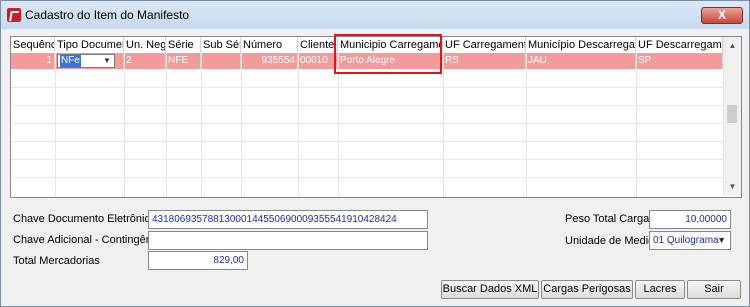 This screenshot has width=750, height=307. Describe the element at coordinates (288, 240) in the screenshot. I see `chave-adicional-field` at that location.